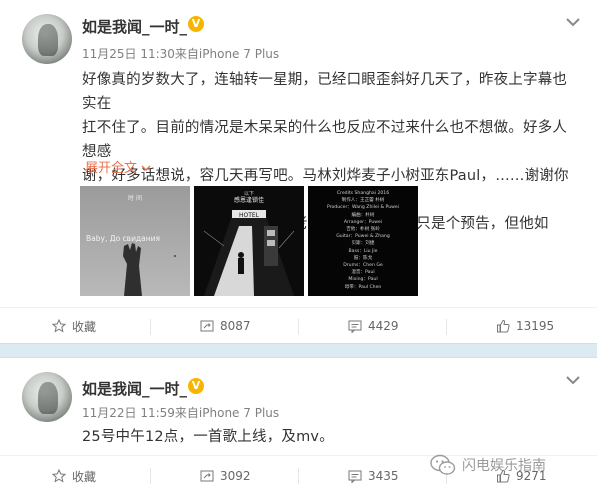 The height and width of the screenshot is (495, 597). What do you see at coordinates (111, 168) in the screenshot?
I see `expand-label: 展开全文` at bounding box center [111, 168].